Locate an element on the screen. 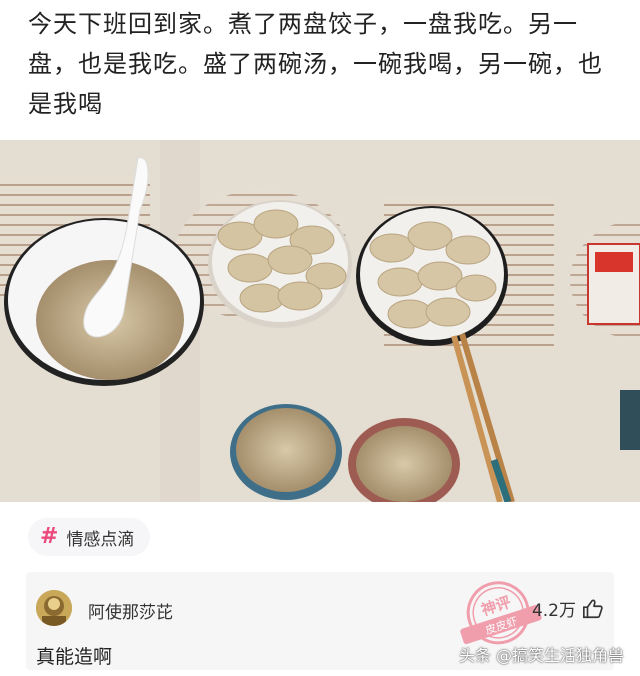 This screenshot has width=640, height=676. like-count: 4.2万 is located at coordinates (553, 611).